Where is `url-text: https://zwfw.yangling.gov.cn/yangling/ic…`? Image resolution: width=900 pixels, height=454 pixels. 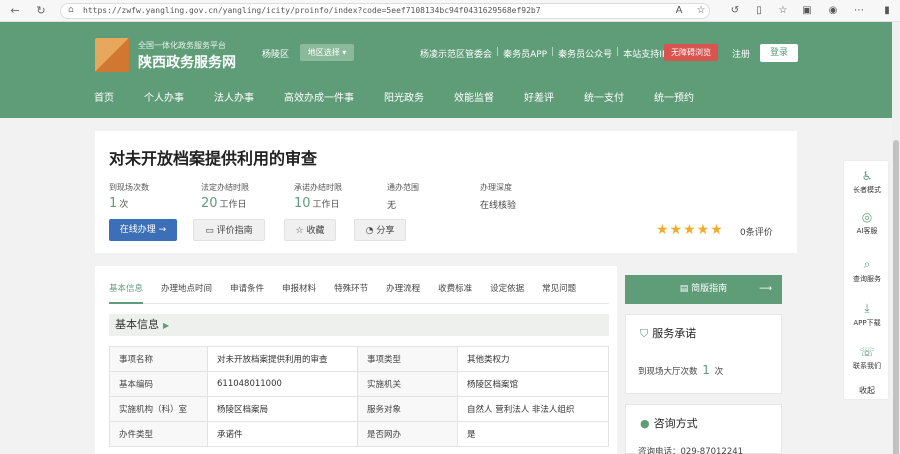 url-text: https://zwfw.yangling.gov.cn/yangling/ic… is located at coordinates (312, 10).